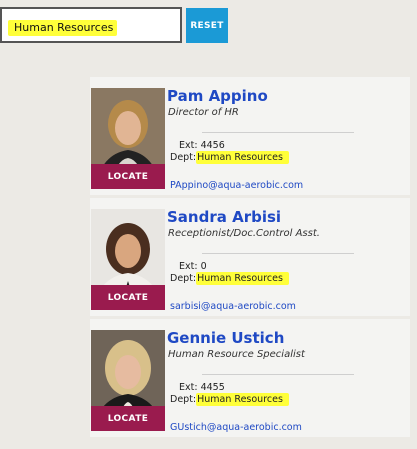 This screenshot has height=449, width=417. I want to click on search-input: Human Resources, so click(91, 25).